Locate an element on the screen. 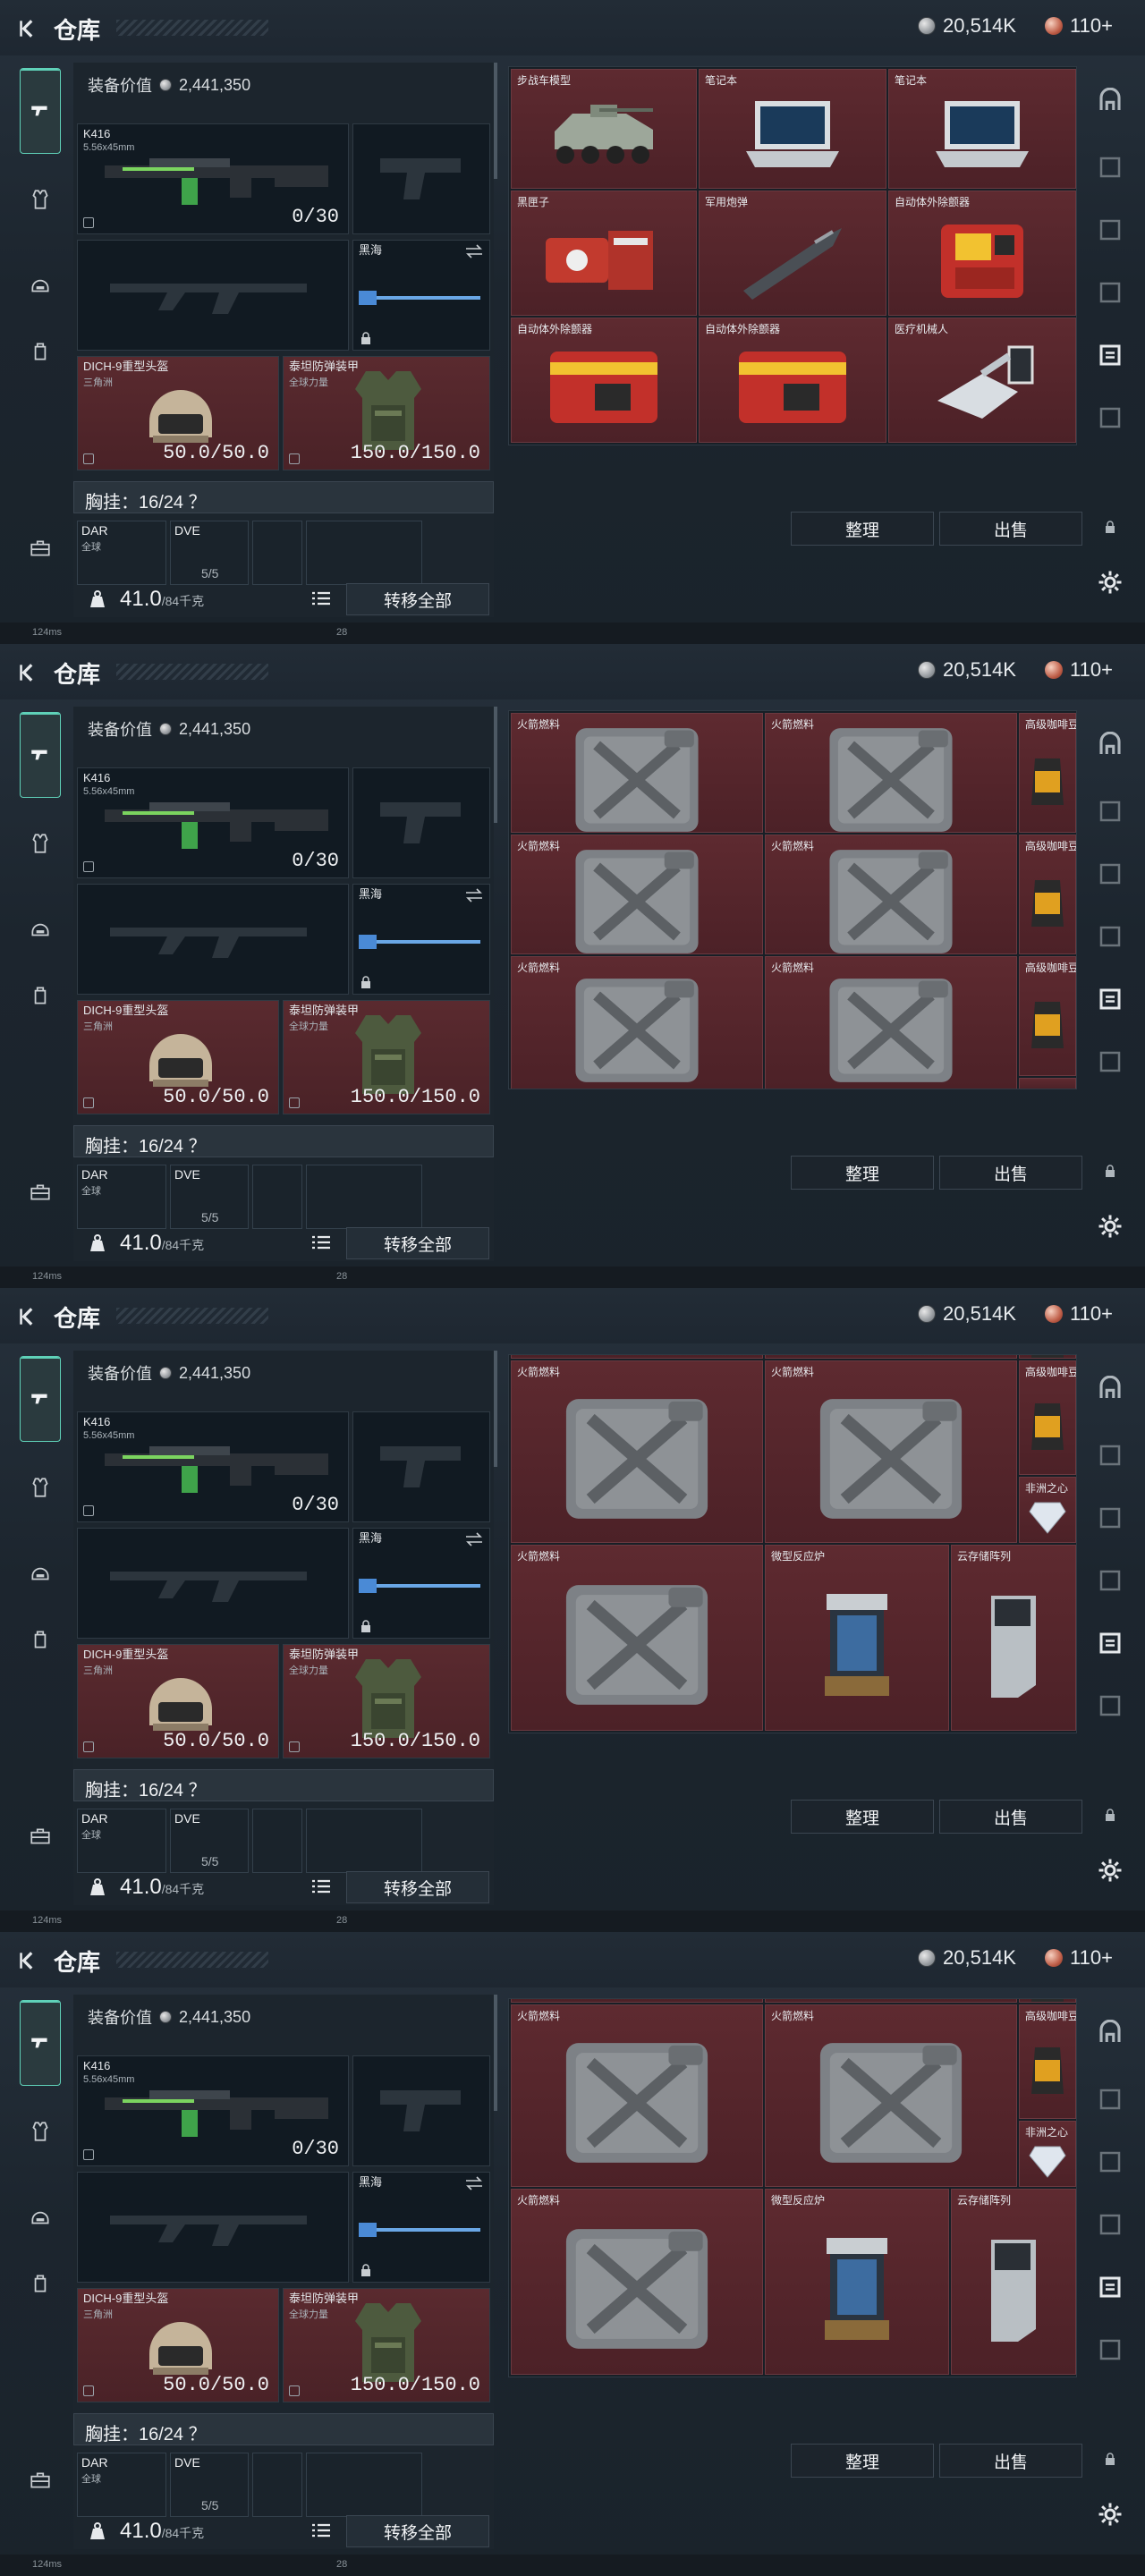 The width and height of the screenshot is (1145, 2576). storage-item: 云存储阵列 is located at coordinates (1013, 1638).